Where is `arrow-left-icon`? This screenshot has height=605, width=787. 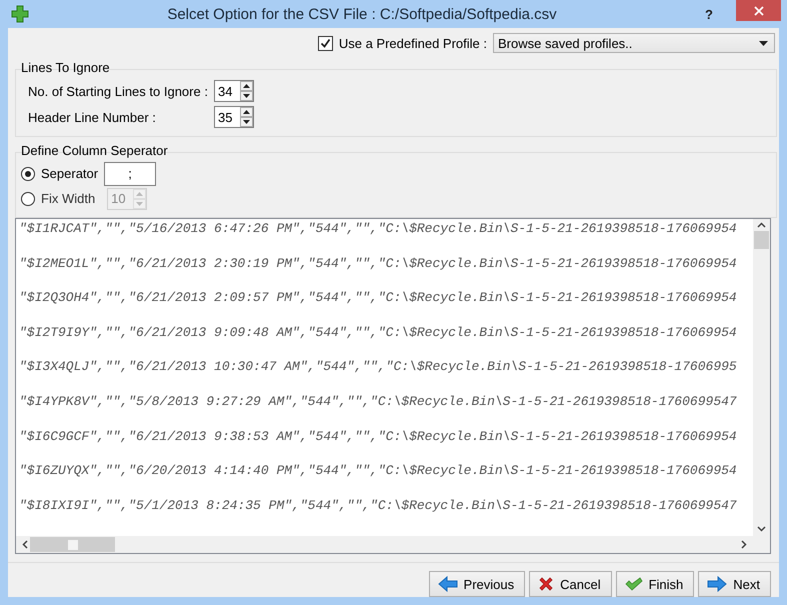 arrow-left-icon is located at coordinates (448, 584).